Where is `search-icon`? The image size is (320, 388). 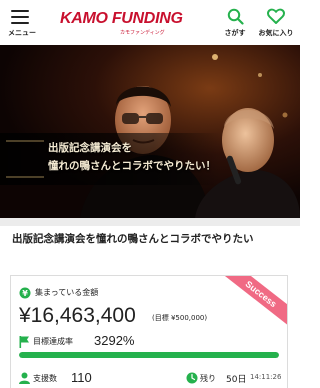
search-icon is located at coordinates (235, 16).